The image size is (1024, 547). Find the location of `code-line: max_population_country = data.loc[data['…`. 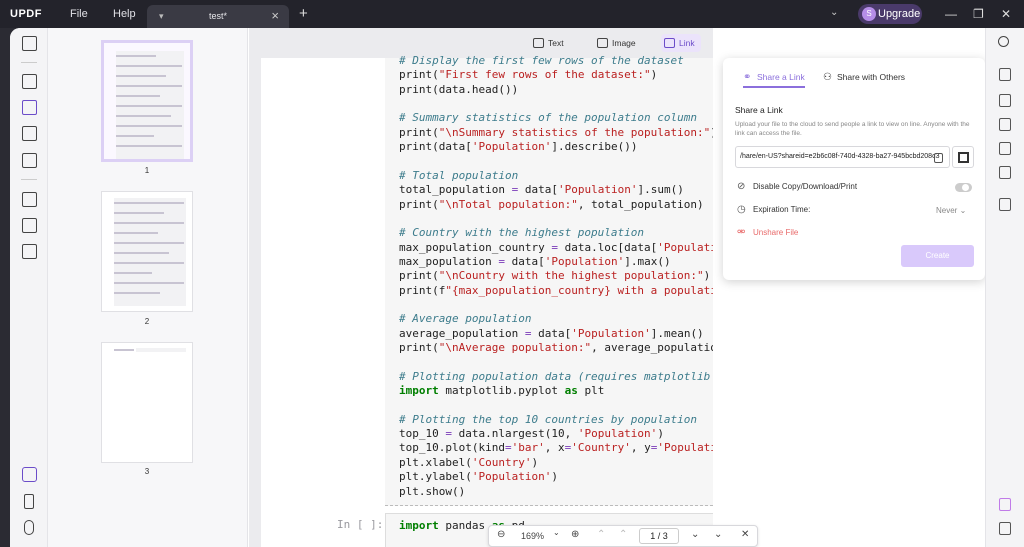

code-line: max_population_country = data.loc[data['… is located at coordinates (556, 247).